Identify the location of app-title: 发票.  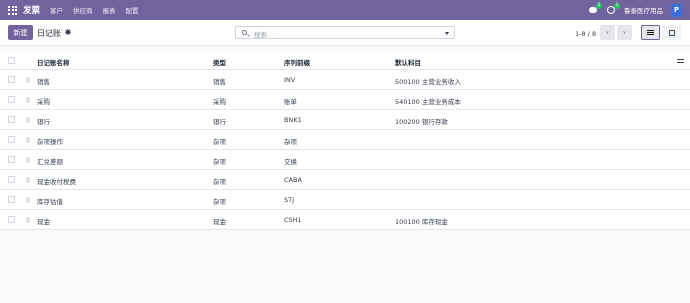
(31, 10).